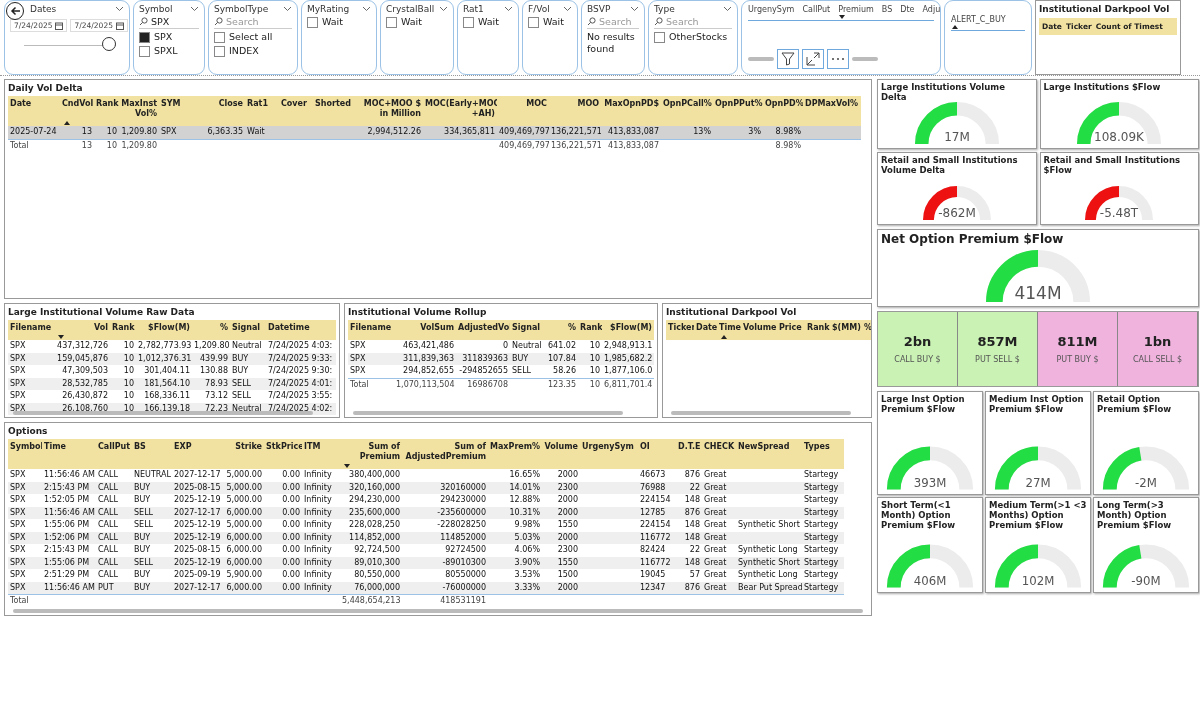 This screenshot has width=1200, height=707. Describe the element at coordinates (783, 111) in the screenshot. I see `column-header: OpnPD%` at that location.